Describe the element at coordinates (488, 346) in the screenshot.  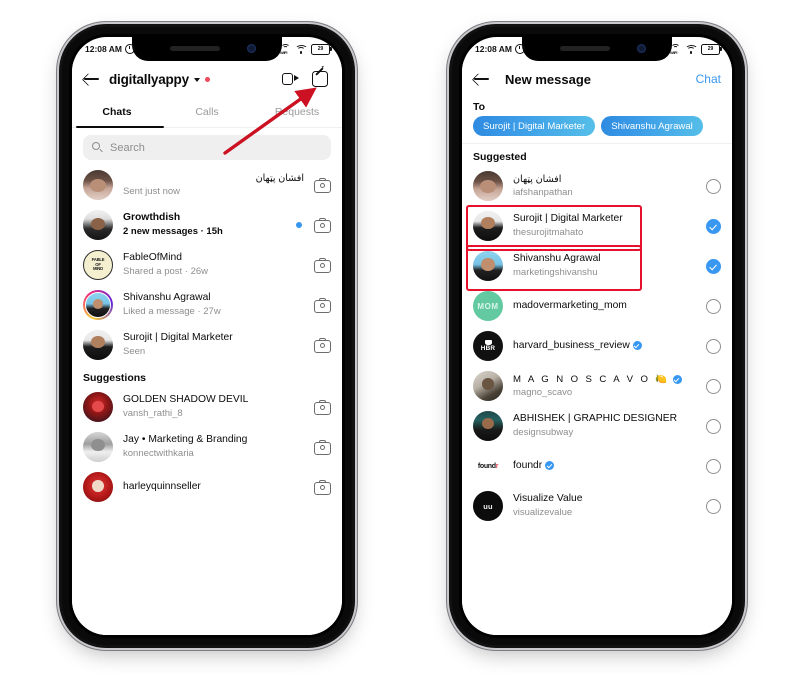
I see `avatar: HBR` at that location.